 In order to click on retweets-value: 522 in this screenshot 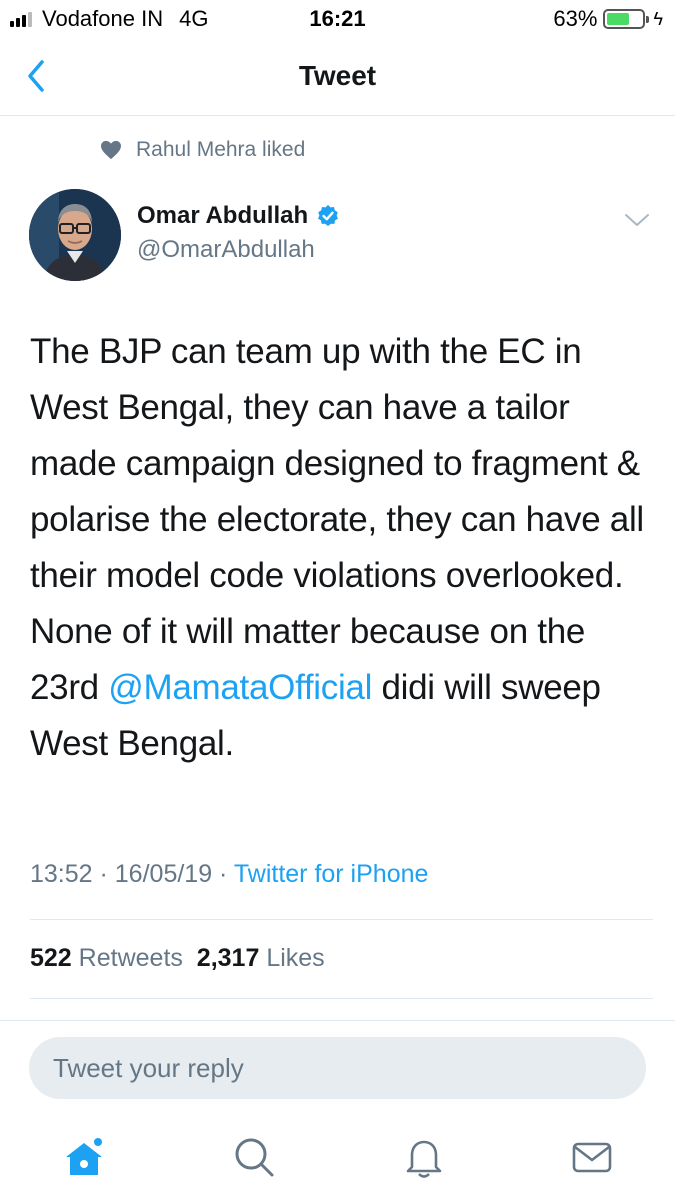, I will do `click(51, 958)`.